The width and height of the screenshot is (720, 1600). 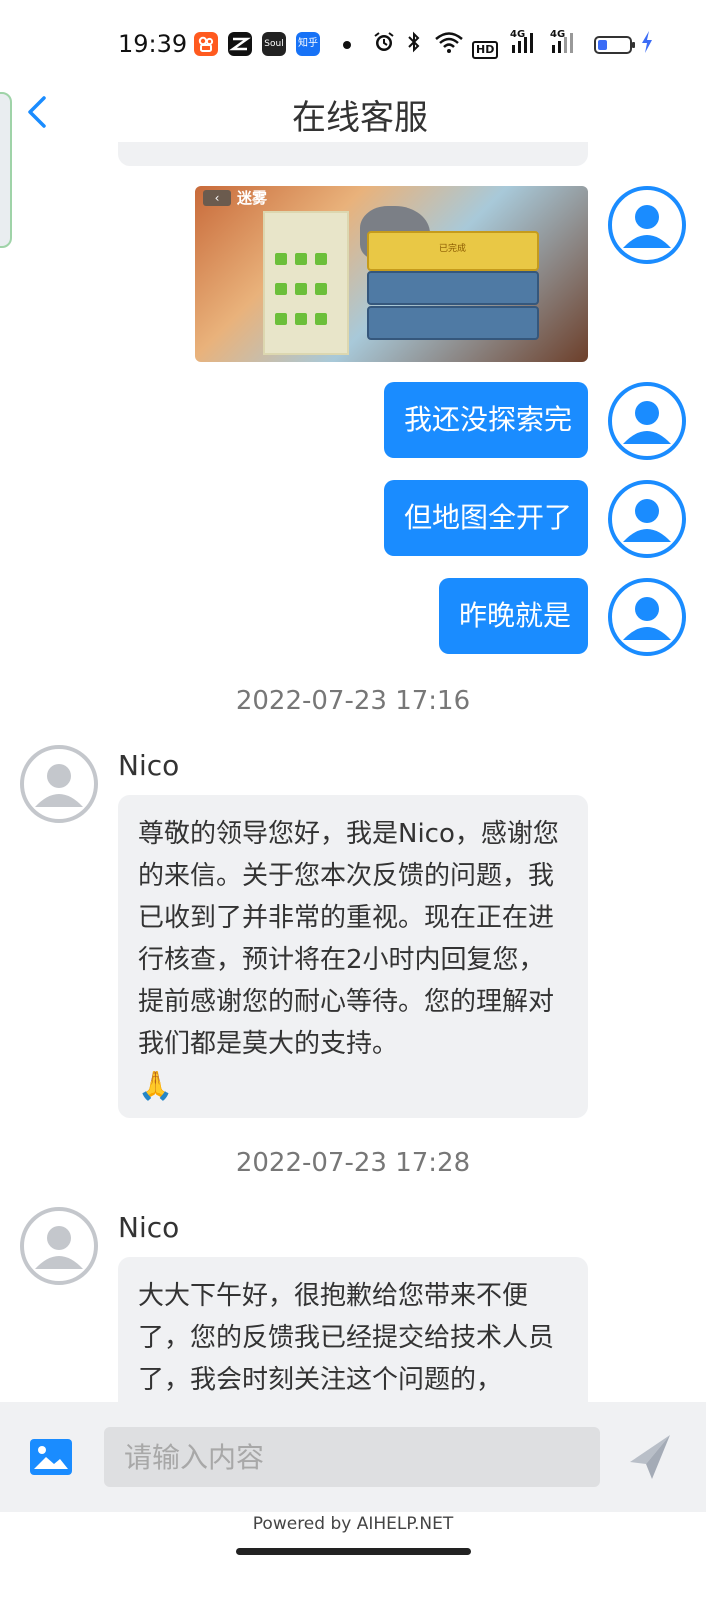 What do you see at coordinates (602, 45) in the screenshot?
I see `battery-level` at bounding box center [602, 45].